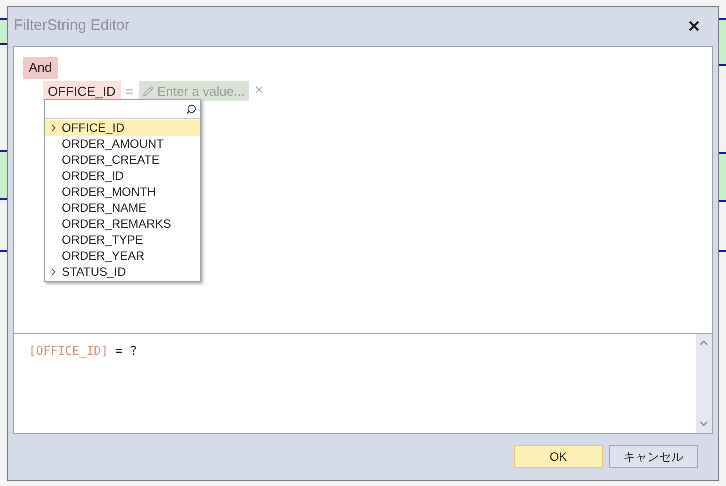 The width and height of the screenshot is (726, 486). I want to click on field-item: ORDER_ID, so click(122, 176).